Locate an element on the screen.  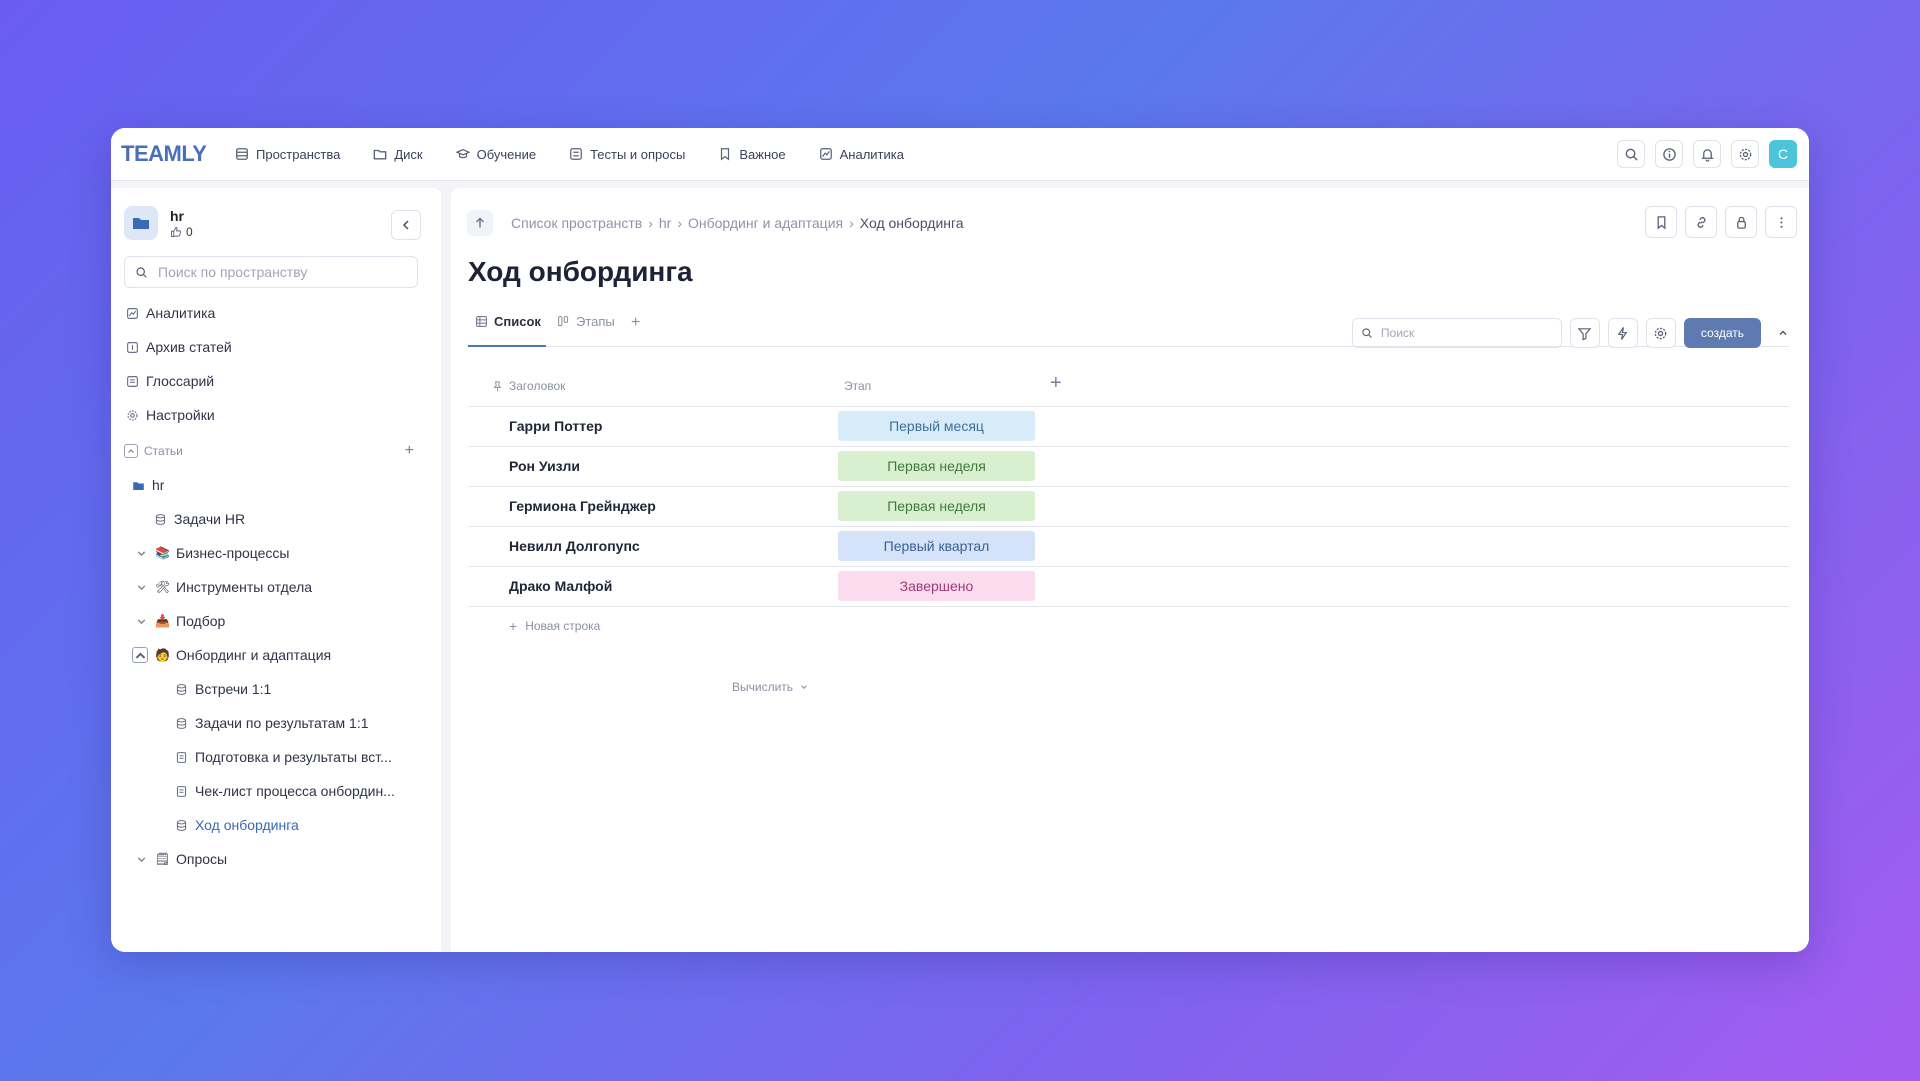
collapse-toolbar-button is located at coordinates (1783, 333).